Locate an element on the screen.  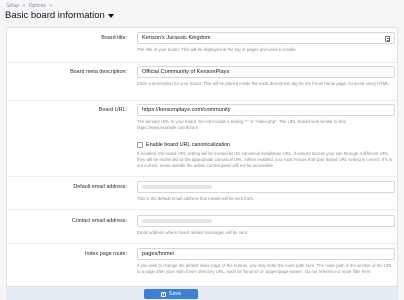
board-title-label: Board title: is located at coordinates (114, 38).